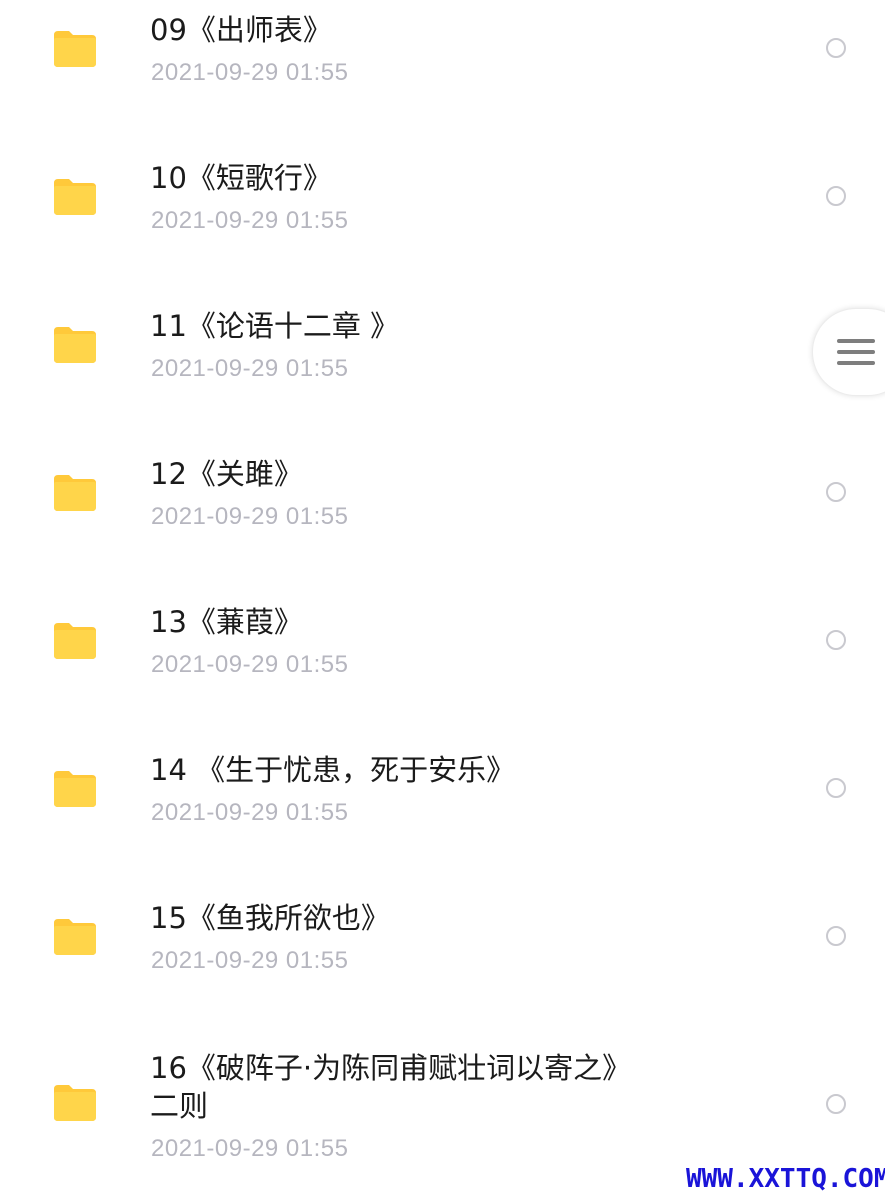  What do you see at coordinates (442, 814) in the screenshot?
I see `list-item: 14 《生于忧患，死于安乐》 2021-09-29 01:55` at bounding box center [442, 814].